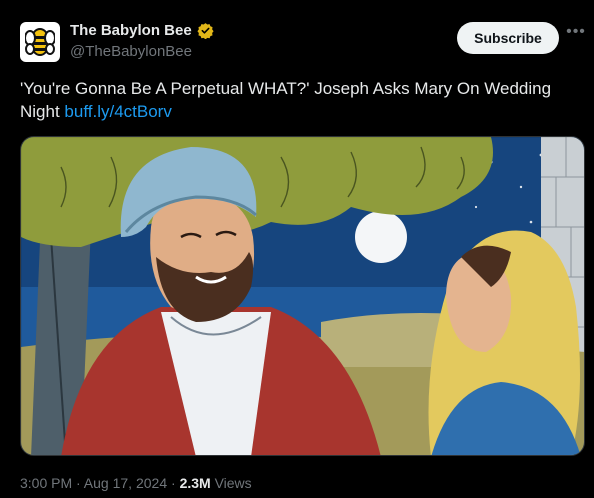 The height and width of the screenshot is (498, 594). Describe the element at coordinates (233, 483) in the screenshot. I see `views-label: Views` at that location.